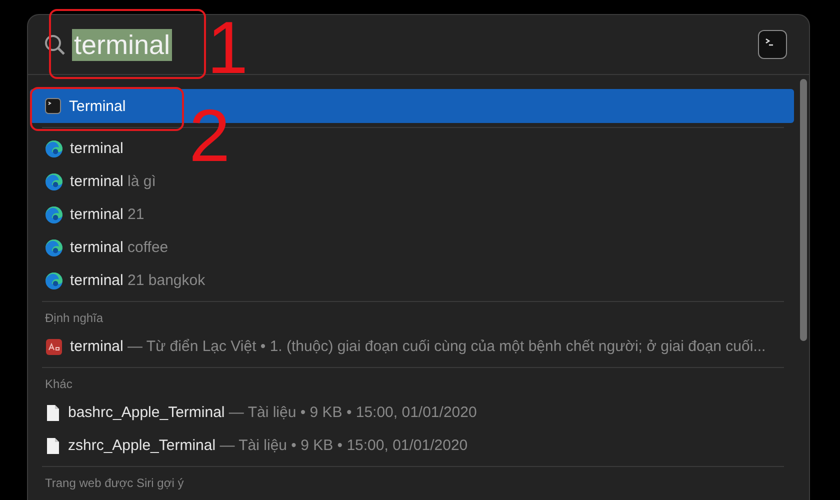  What do you see at coordinates (227, 48) in the screenshot?
I see `annotation-number: 1` at bounding box center [227, 48].